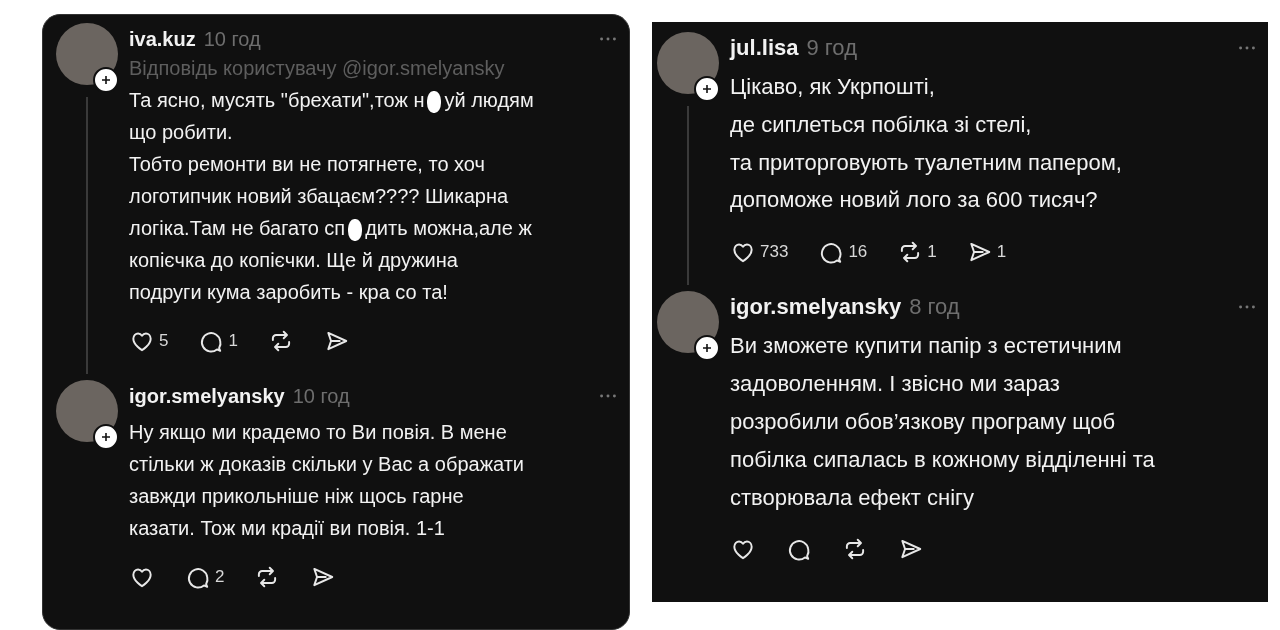 The image size is (1280, 630). Describe the element at coordinates (317, 68) in the screenshot. I see `reply-to-text: Відповідь користувачу @igor.smelyansky` at that location.